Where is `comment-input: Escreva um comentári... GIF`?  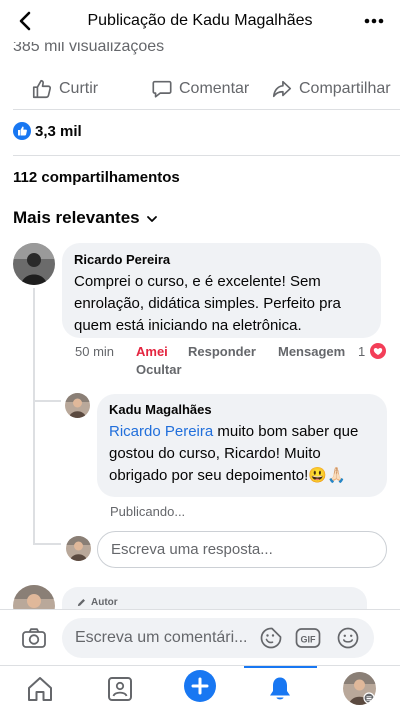 comment-input: Escreva um comentári... GIF is located at coordinates (218, 638).